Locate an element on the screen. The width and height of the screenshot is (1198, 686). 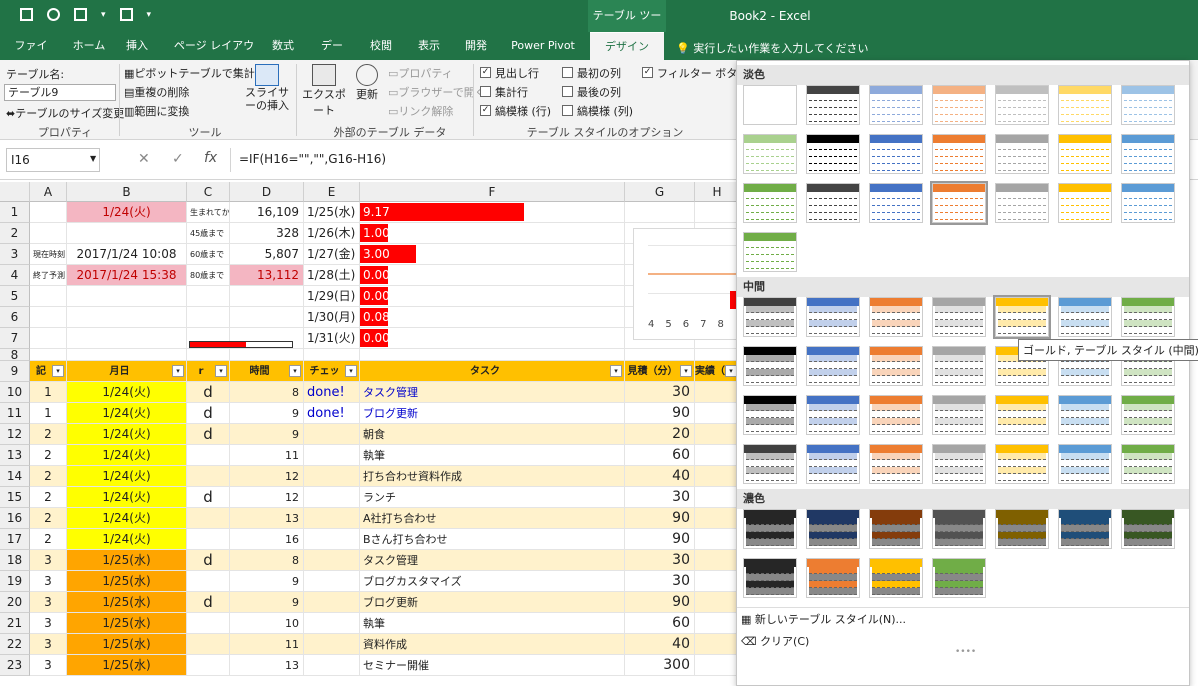
cell-b21: 1/25(水) is located at coordinates (127, 623).